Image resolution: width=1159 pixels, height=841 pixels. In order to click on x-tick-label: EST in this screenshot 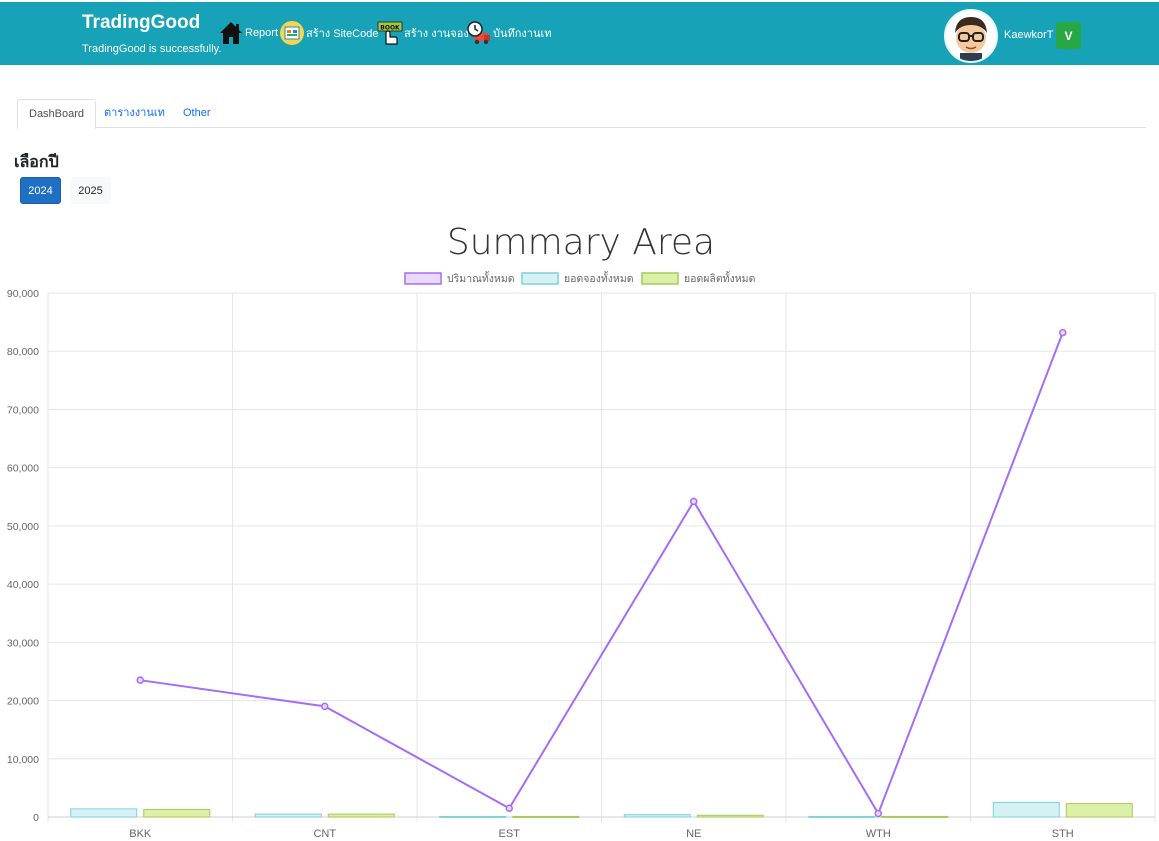, I will do `click(510, 834)`.